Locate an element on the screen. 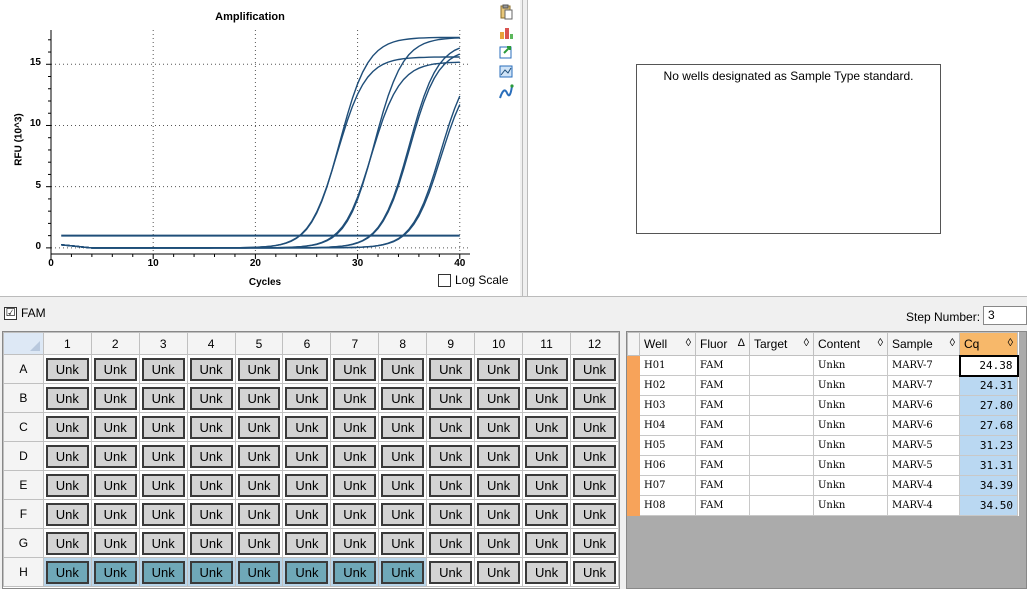 This screenshot has height=589, width=1027. results-column-header: Target ◊ is located at coordinates (781, 344).